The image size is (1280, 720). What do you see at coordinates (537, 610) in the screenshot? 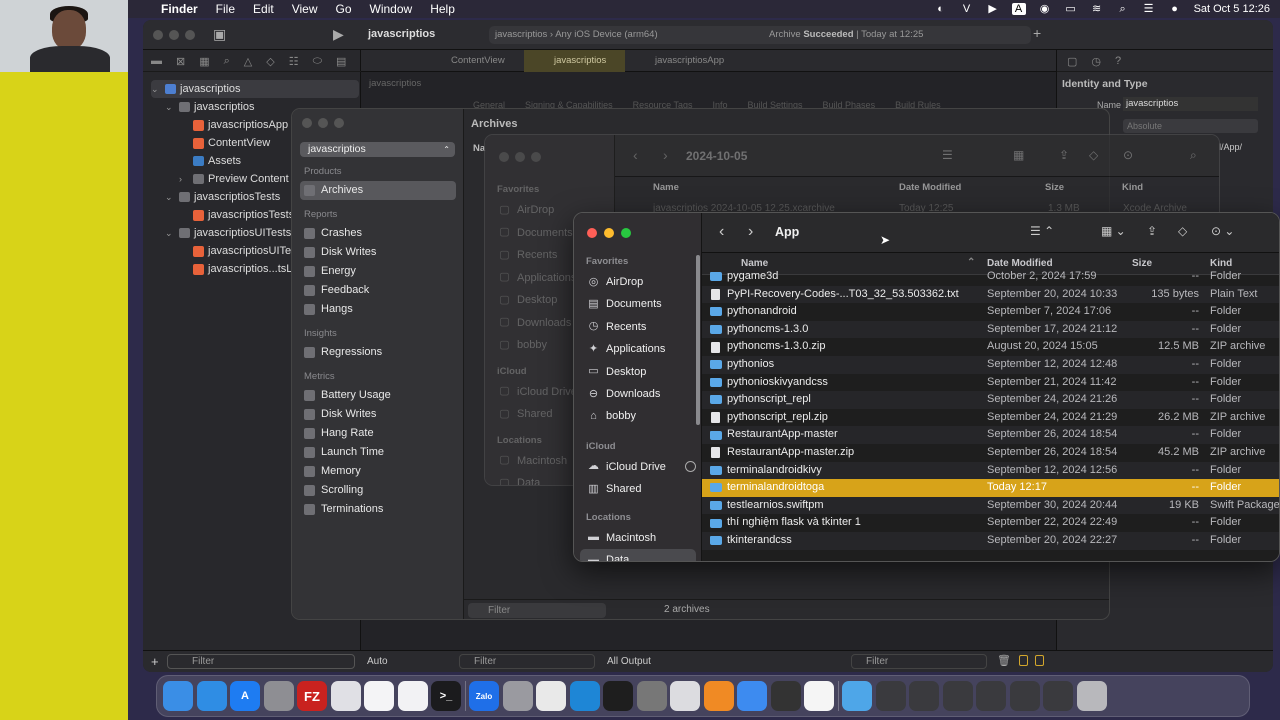
I see `organizer-filter-field: Filter` at bounding box center [537, 610].